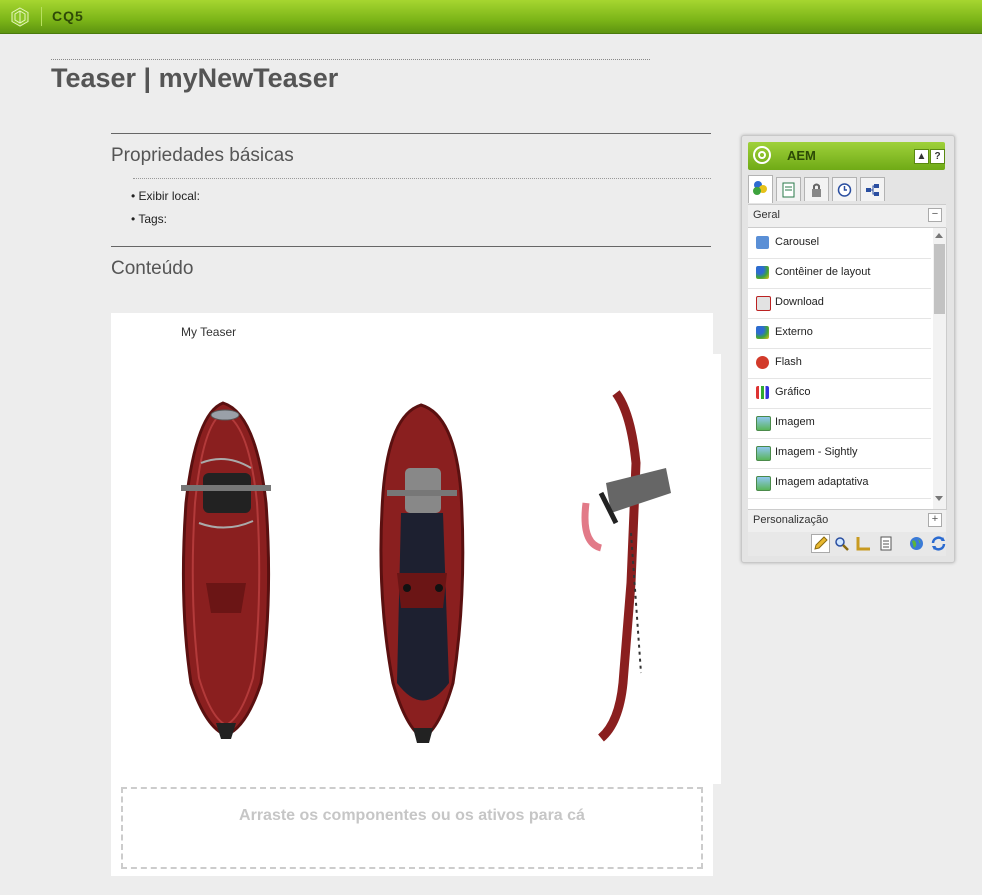  Describe the element at coordinates (762, 272) in the screenshot. I see `layout-container-icon` at that location.